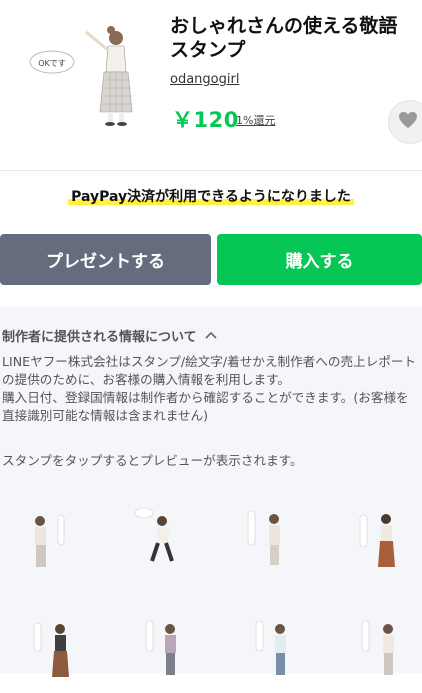 This screenshot has height=693, width=422. What do you see at coordinates (408, 122) in the screenshot?
I see `heart-icon` at bounding box center [408, 122].